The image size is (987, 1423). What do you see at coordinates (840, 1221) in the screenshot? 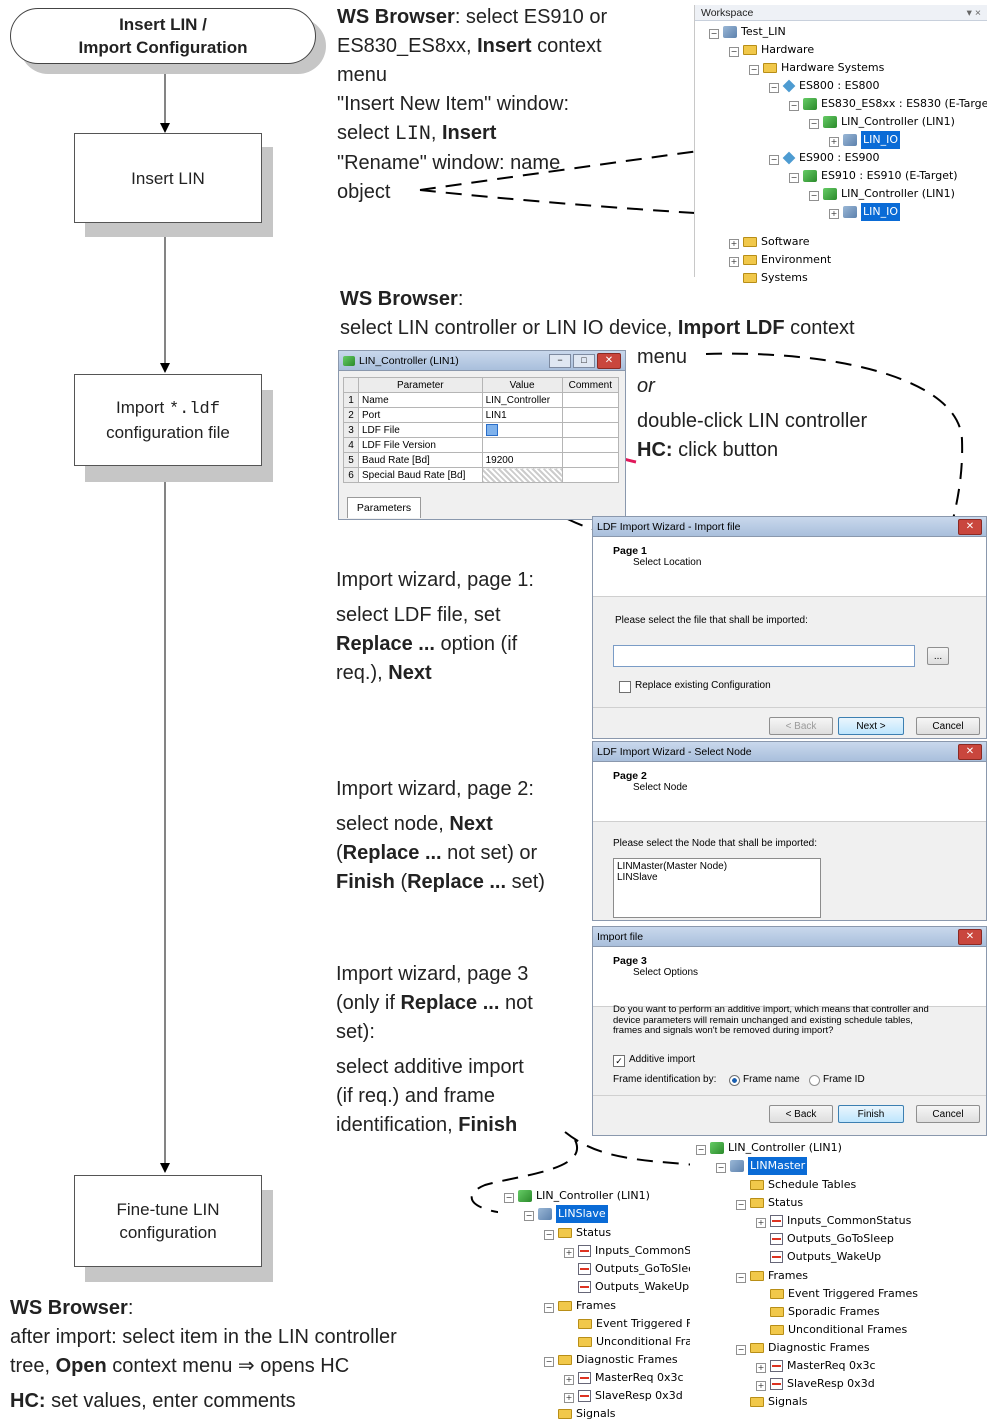
I see `tree-item-signal: Inputs_CommonStatus` at bounding box center [840, 1221].